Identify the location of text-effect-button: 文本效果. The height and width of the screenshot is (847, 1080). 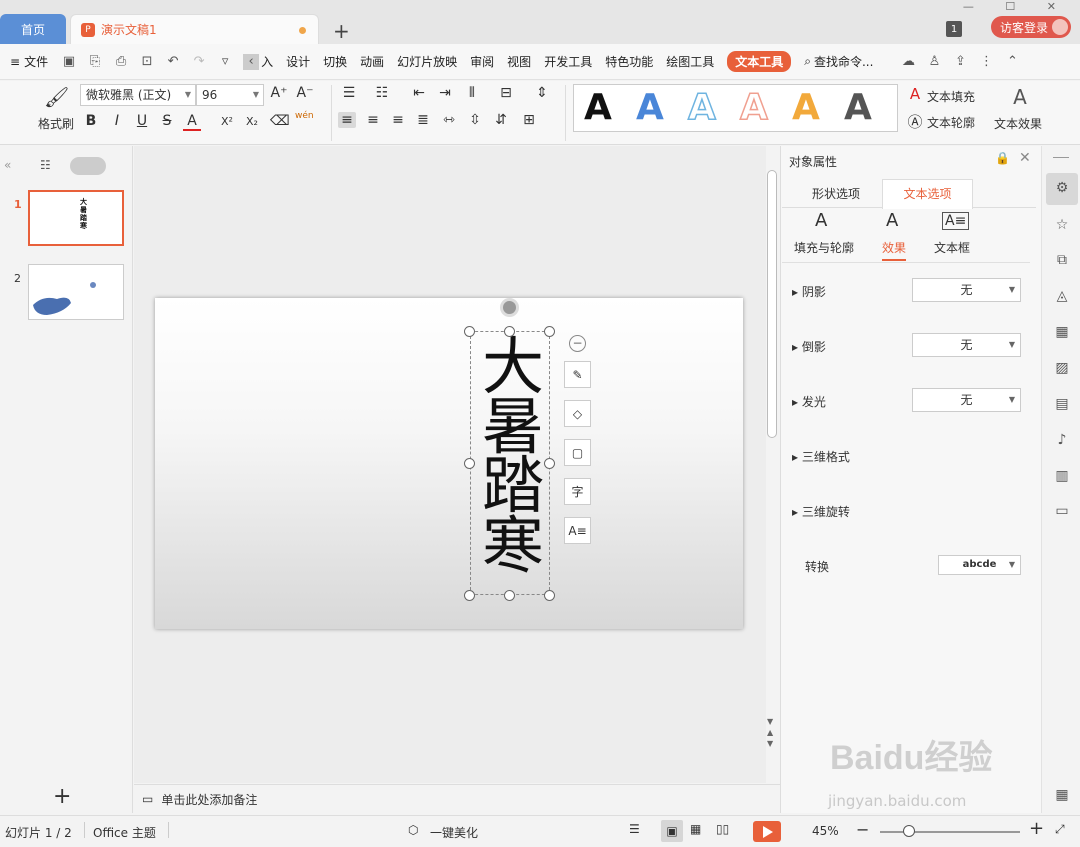
(1018, 123).